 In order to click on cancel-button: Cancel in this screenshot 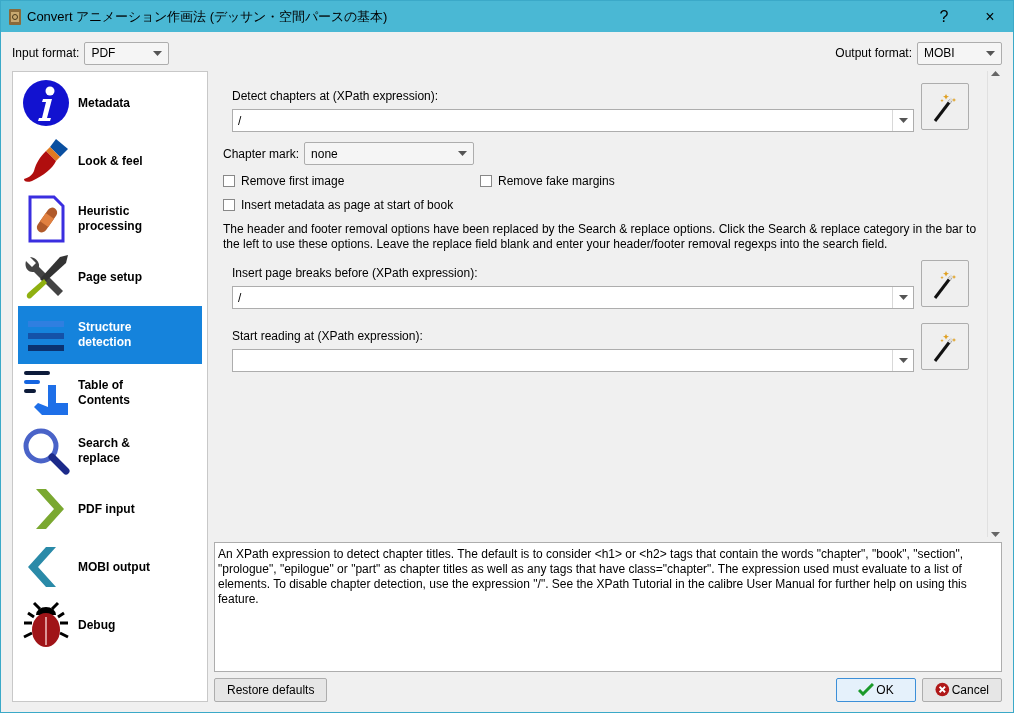, I will do `click(962, 689)`.